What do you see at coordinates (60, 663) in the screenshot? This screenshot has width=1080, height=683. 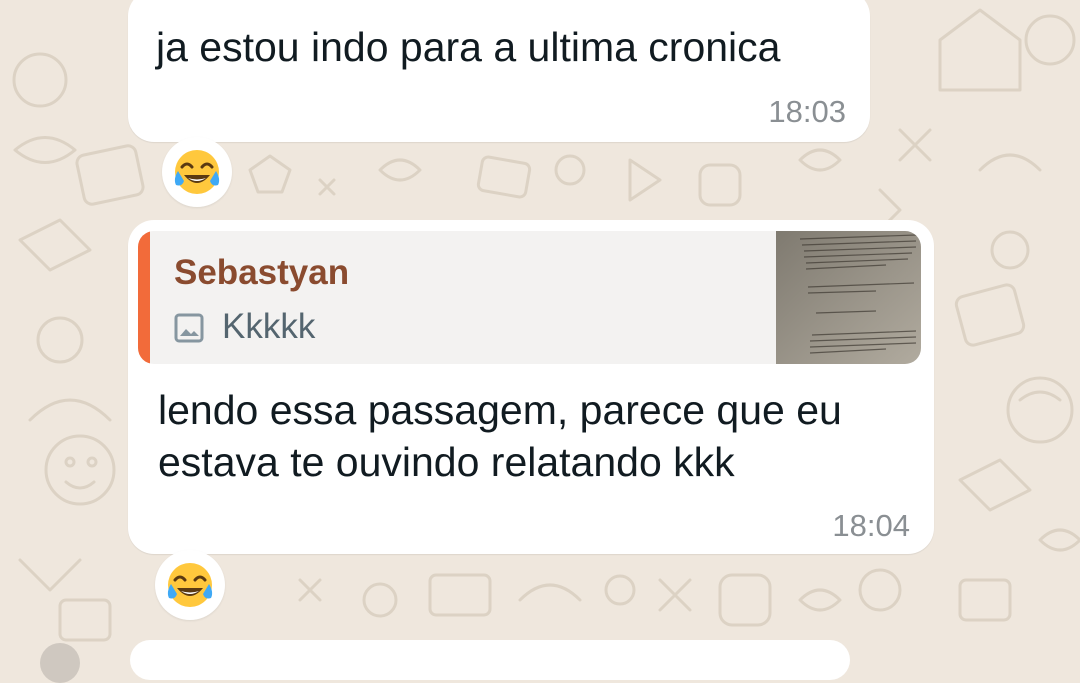 I see `avatar` at bounding box center [60, 663].